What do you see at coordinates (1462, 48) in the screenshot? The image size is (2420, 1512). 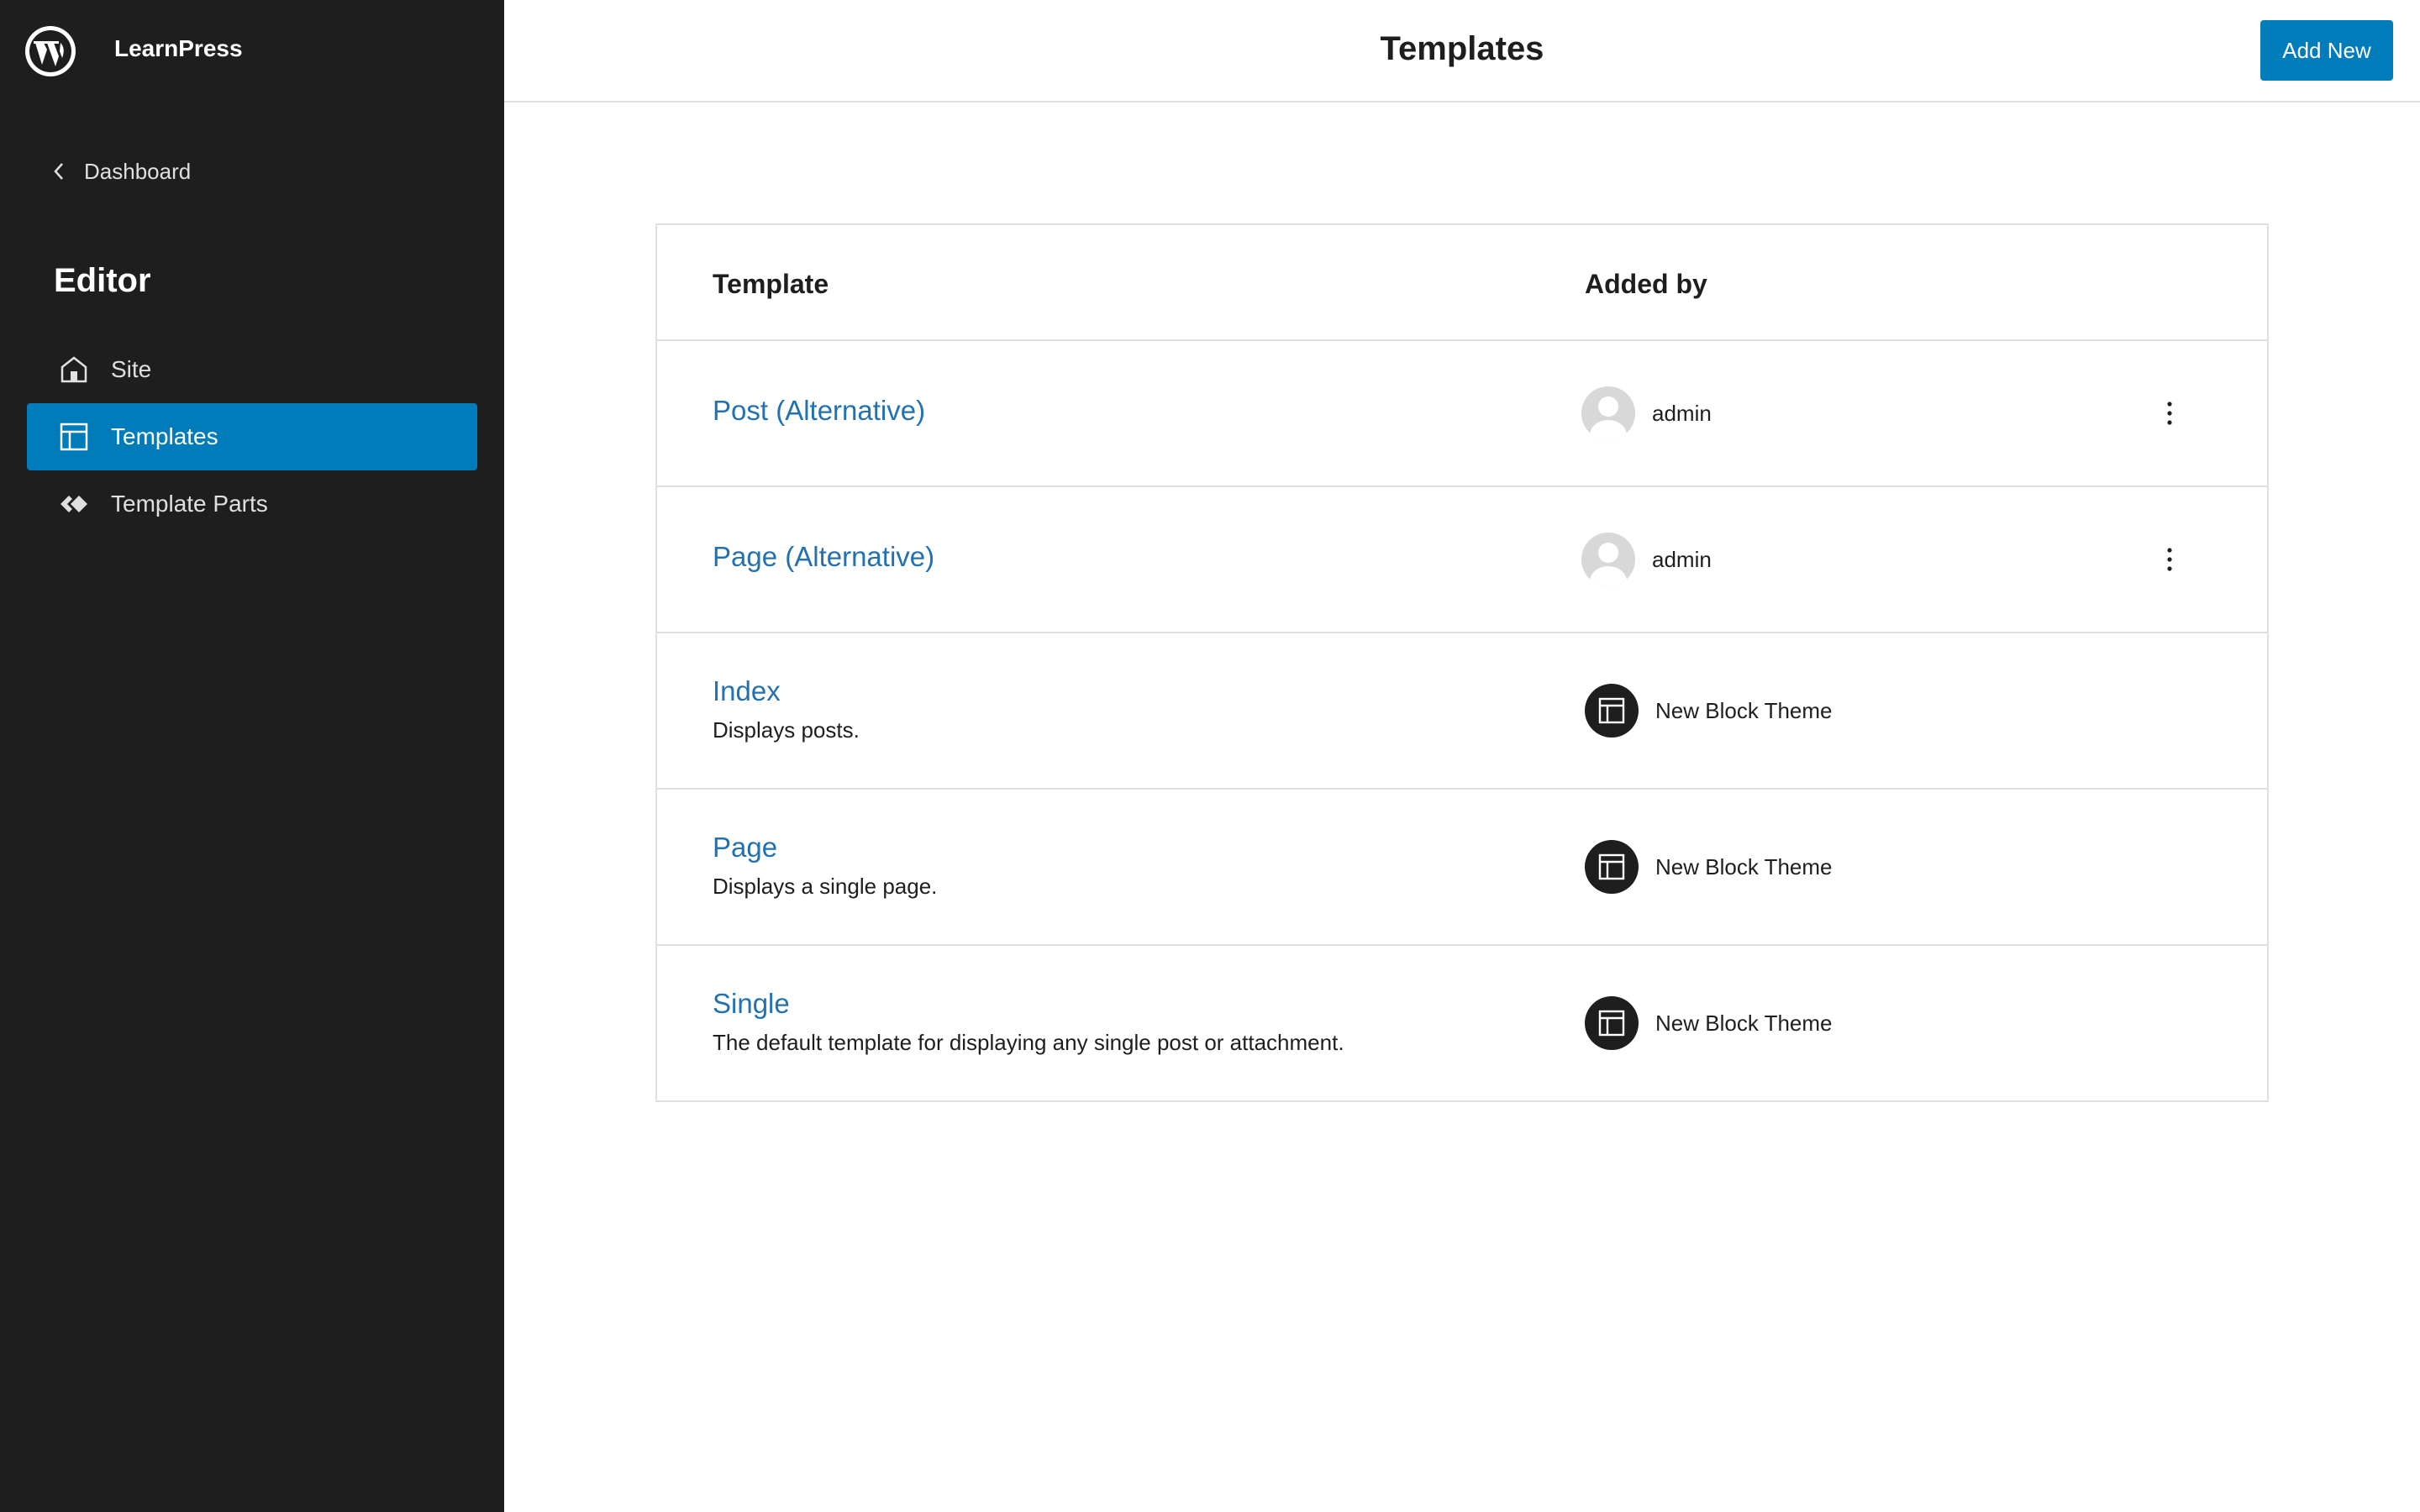 I see `page-title: Templates` at bounding box center [1462, 48].